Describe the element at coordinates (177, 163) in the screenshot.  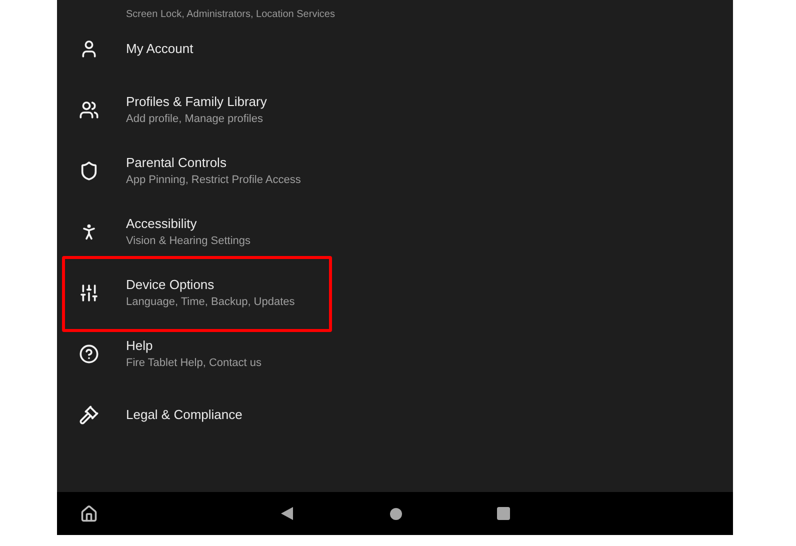
I see `item-title: Parental Controls` at that location.